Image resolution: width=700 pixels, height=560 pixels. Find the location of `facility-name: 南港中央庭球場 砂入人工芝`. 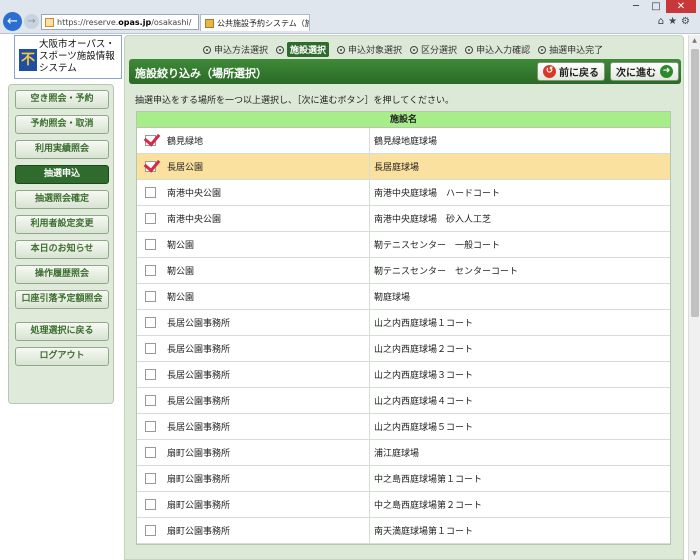

facility-name: 南港中央庭球場 砂入人工芝 is located at coordinates (433, 220).